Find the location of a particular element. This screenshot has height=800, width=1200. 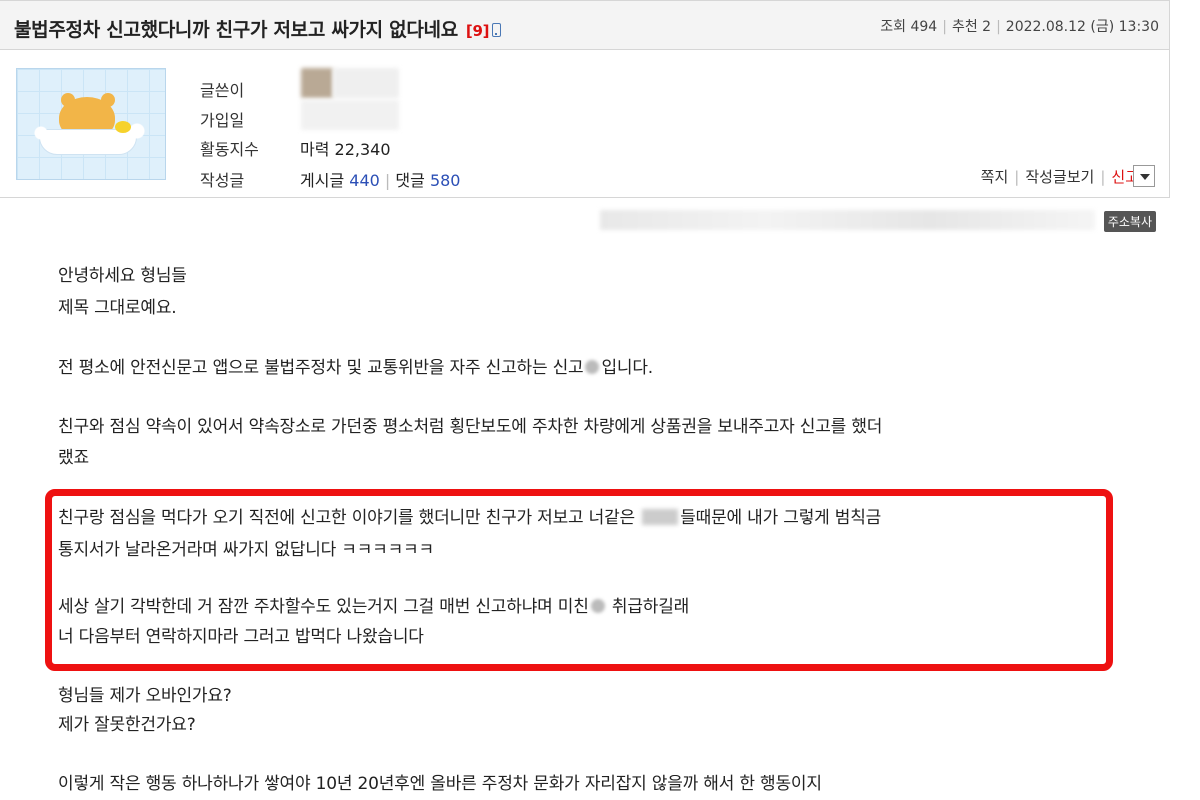

post-title-text: 불법주정차 신고했다니까 친구가 저보고 싸가지 없다네요 is located at coordinates (236, 30).